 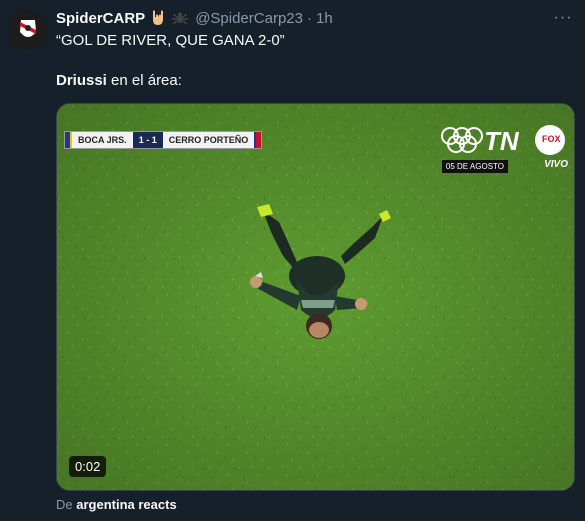 What do you see at coordinates (249, 18) in the screenshot?
I see `handle: @SpiderCarp23` at bounding box center [249, 18].